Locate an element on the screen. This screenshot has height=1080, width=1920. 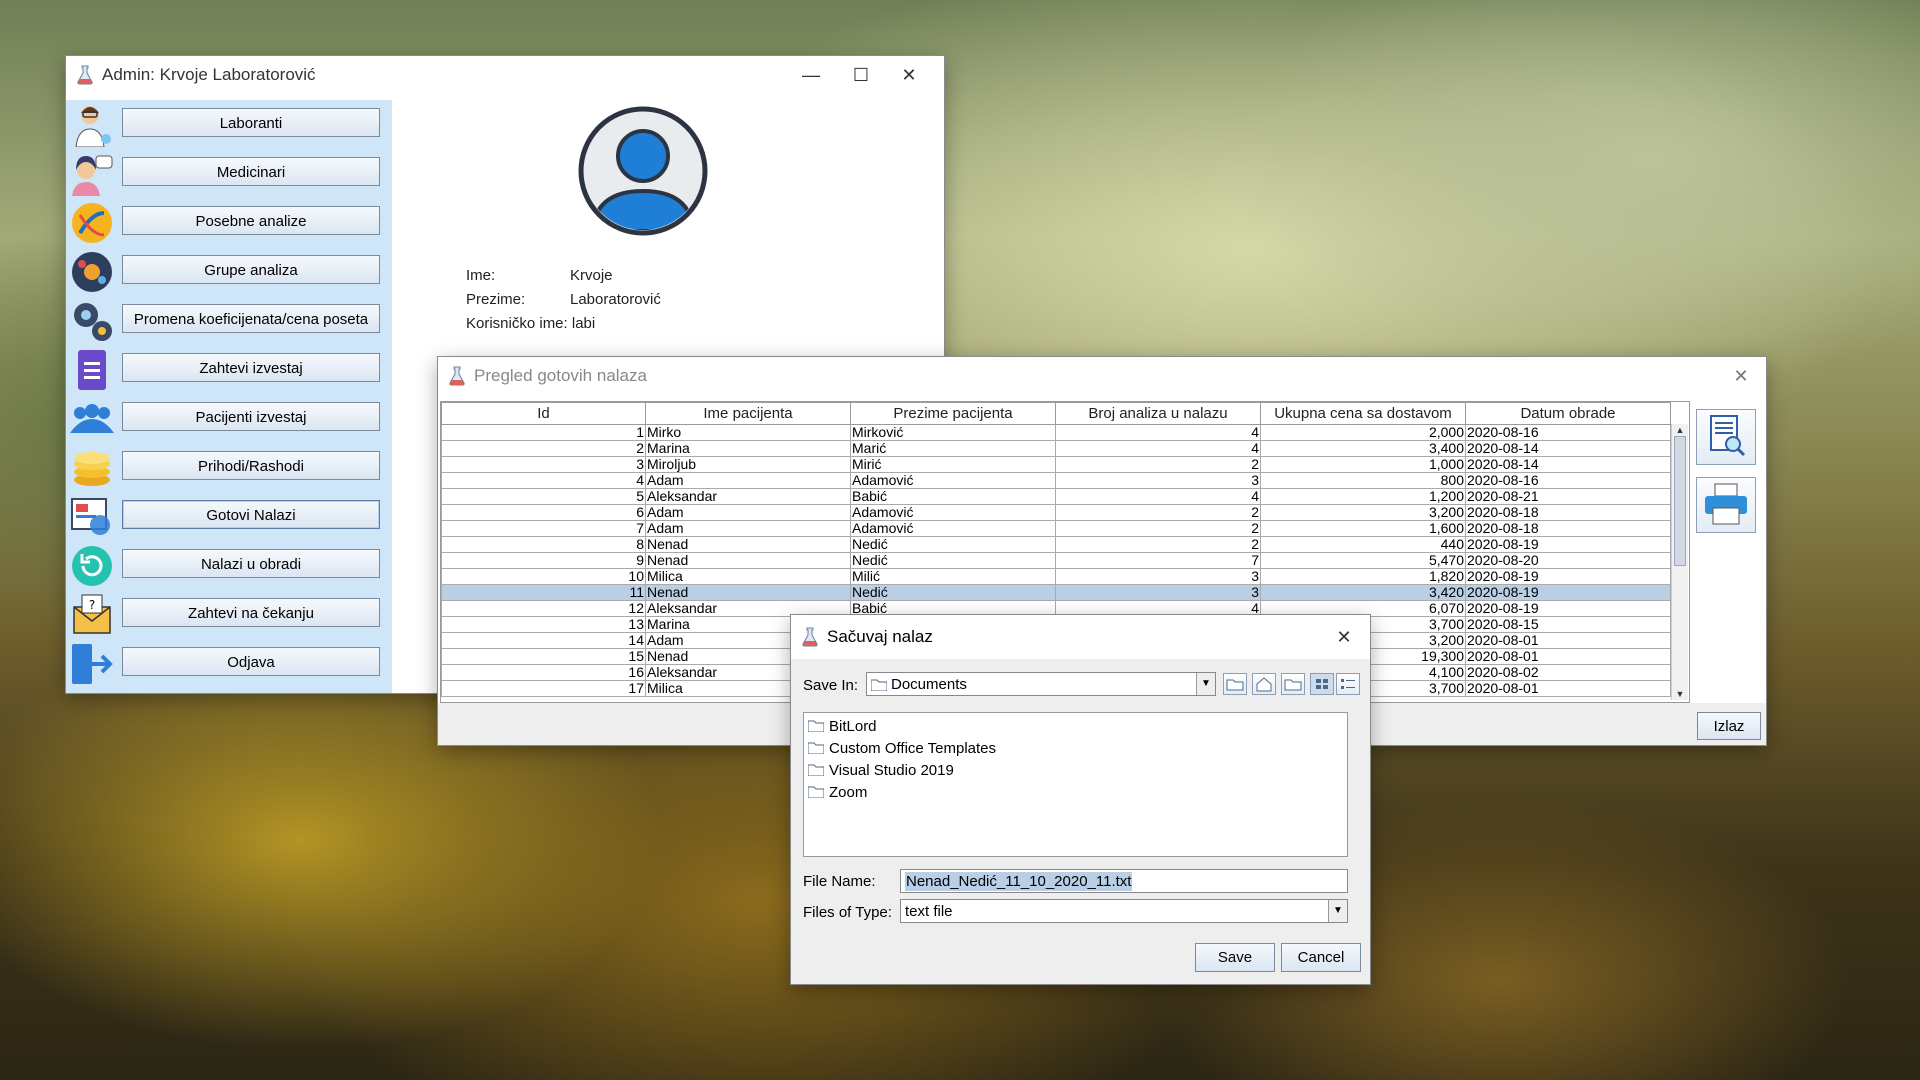
table-row: 8 Nenad Nedić 2 440 2020-08-19 is located at coordinates (1056, 544).